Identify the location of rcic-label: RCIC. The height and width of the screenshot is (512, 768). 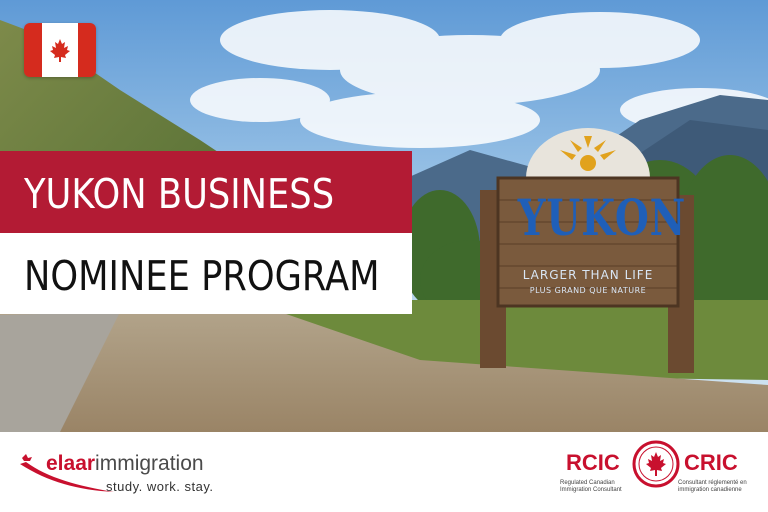
(593, 462).